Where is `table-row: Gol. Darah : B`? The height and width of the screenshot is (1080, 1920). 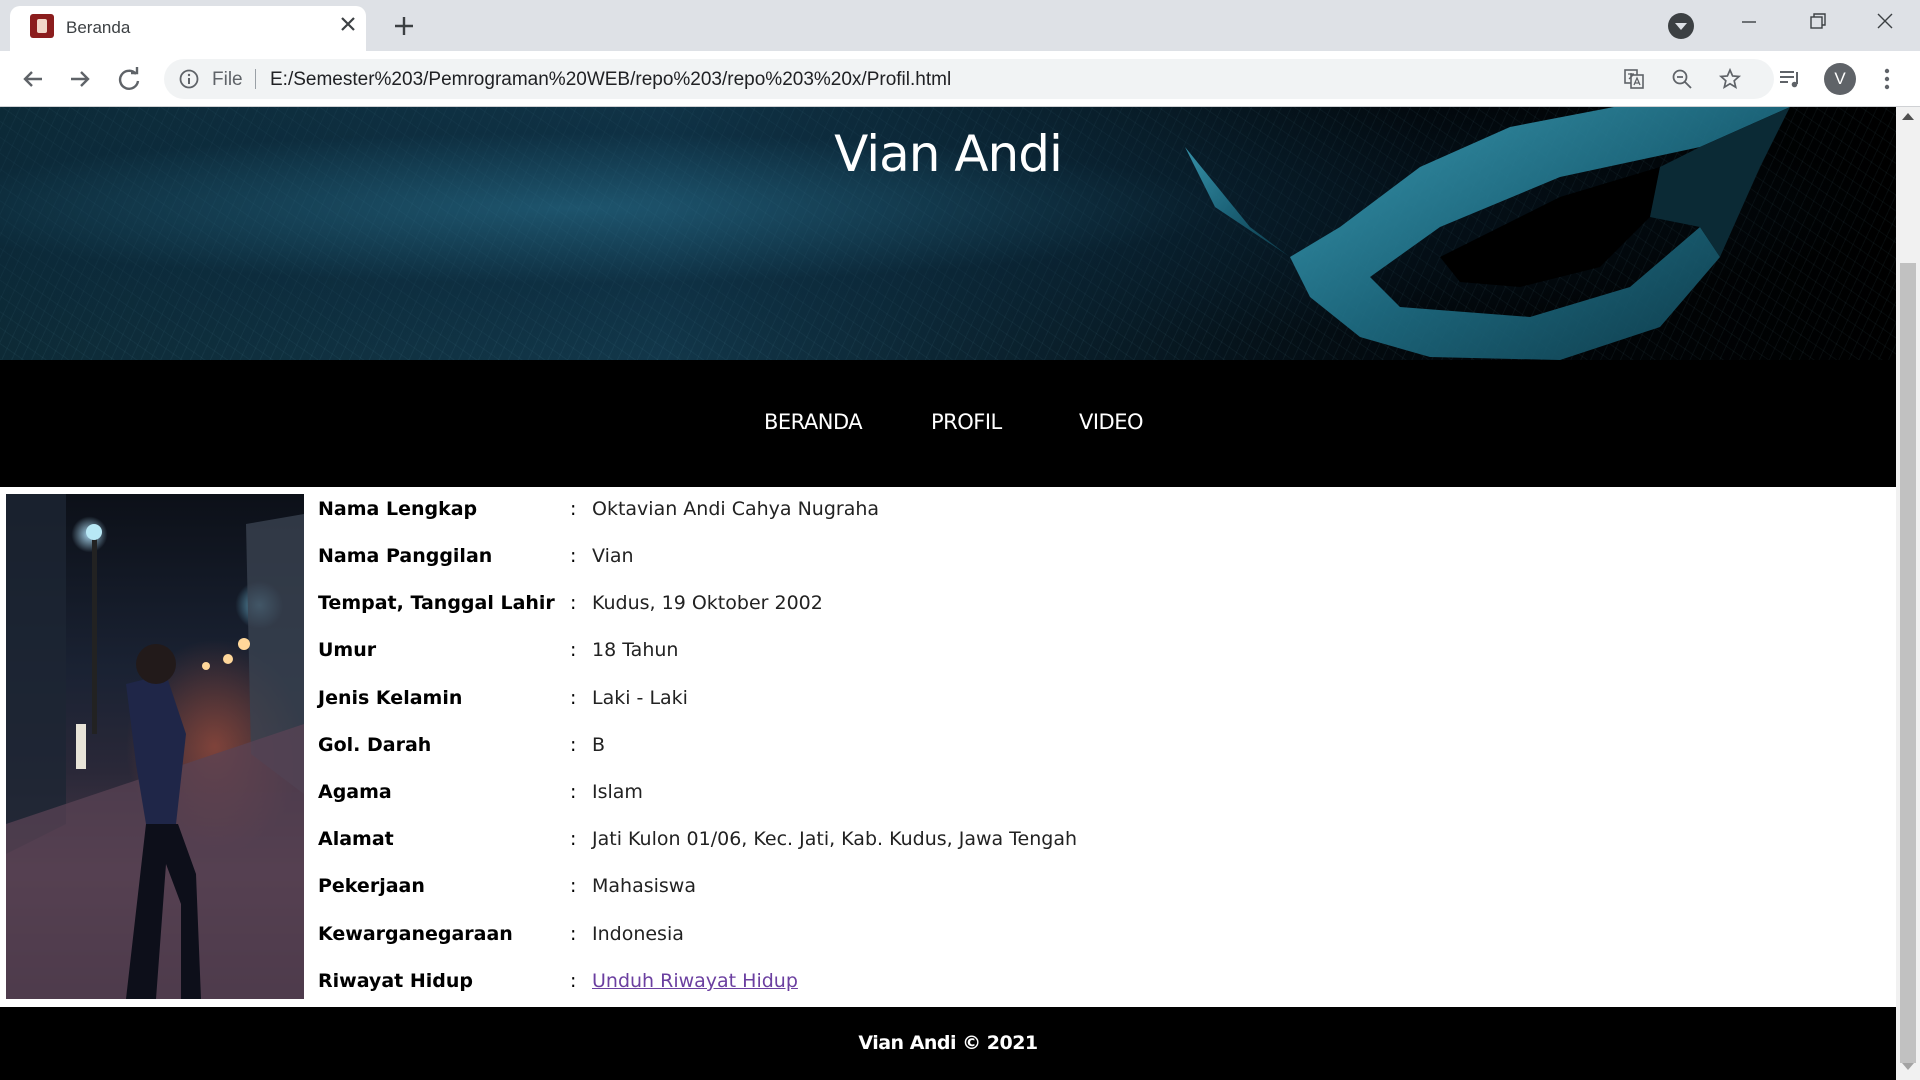 table-row: Gol. Darah : B is located at coordinates (918, 745).